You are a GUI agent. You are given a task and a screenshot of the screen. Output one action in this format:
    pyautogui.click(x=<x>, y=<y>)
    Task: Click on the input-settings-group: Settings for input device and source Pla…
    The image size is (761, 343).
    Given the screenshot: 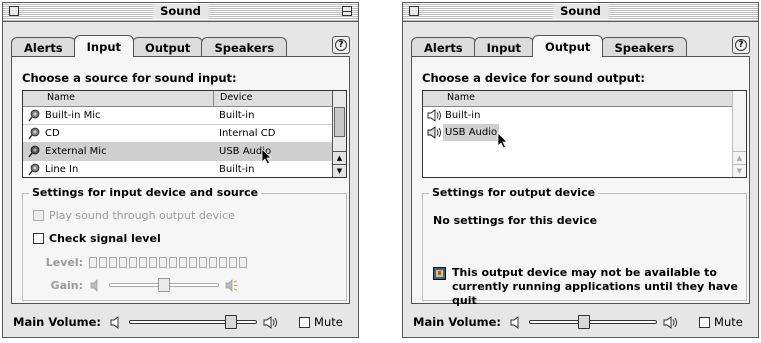 What is the action you would take?
    pyautogui.click(x=184, y=243)
    